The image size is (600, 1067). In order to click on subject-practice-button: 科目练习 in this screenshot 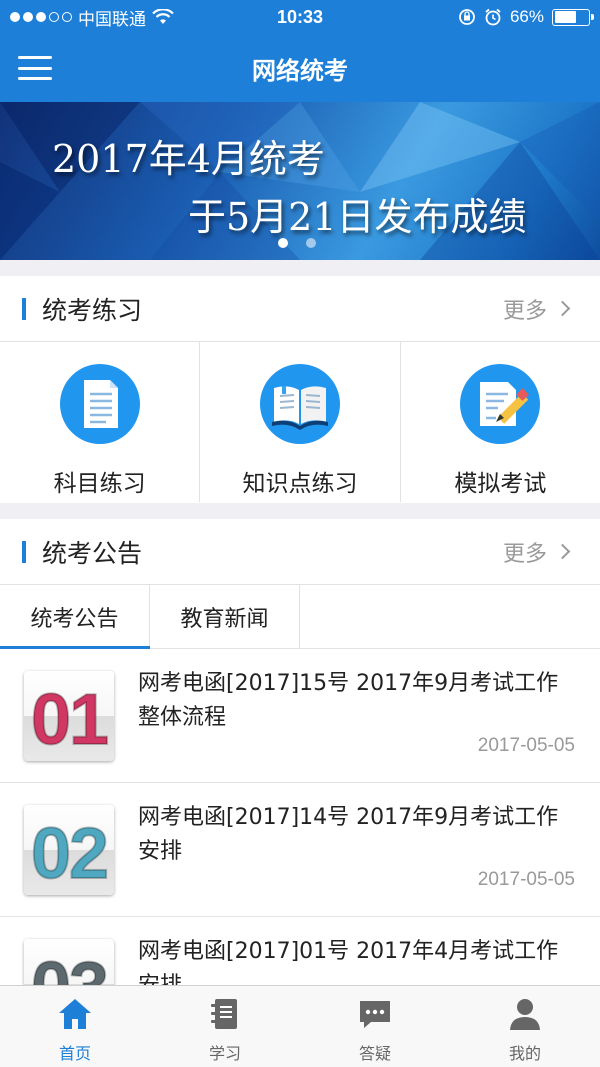, I will do `click(100, 422)`.